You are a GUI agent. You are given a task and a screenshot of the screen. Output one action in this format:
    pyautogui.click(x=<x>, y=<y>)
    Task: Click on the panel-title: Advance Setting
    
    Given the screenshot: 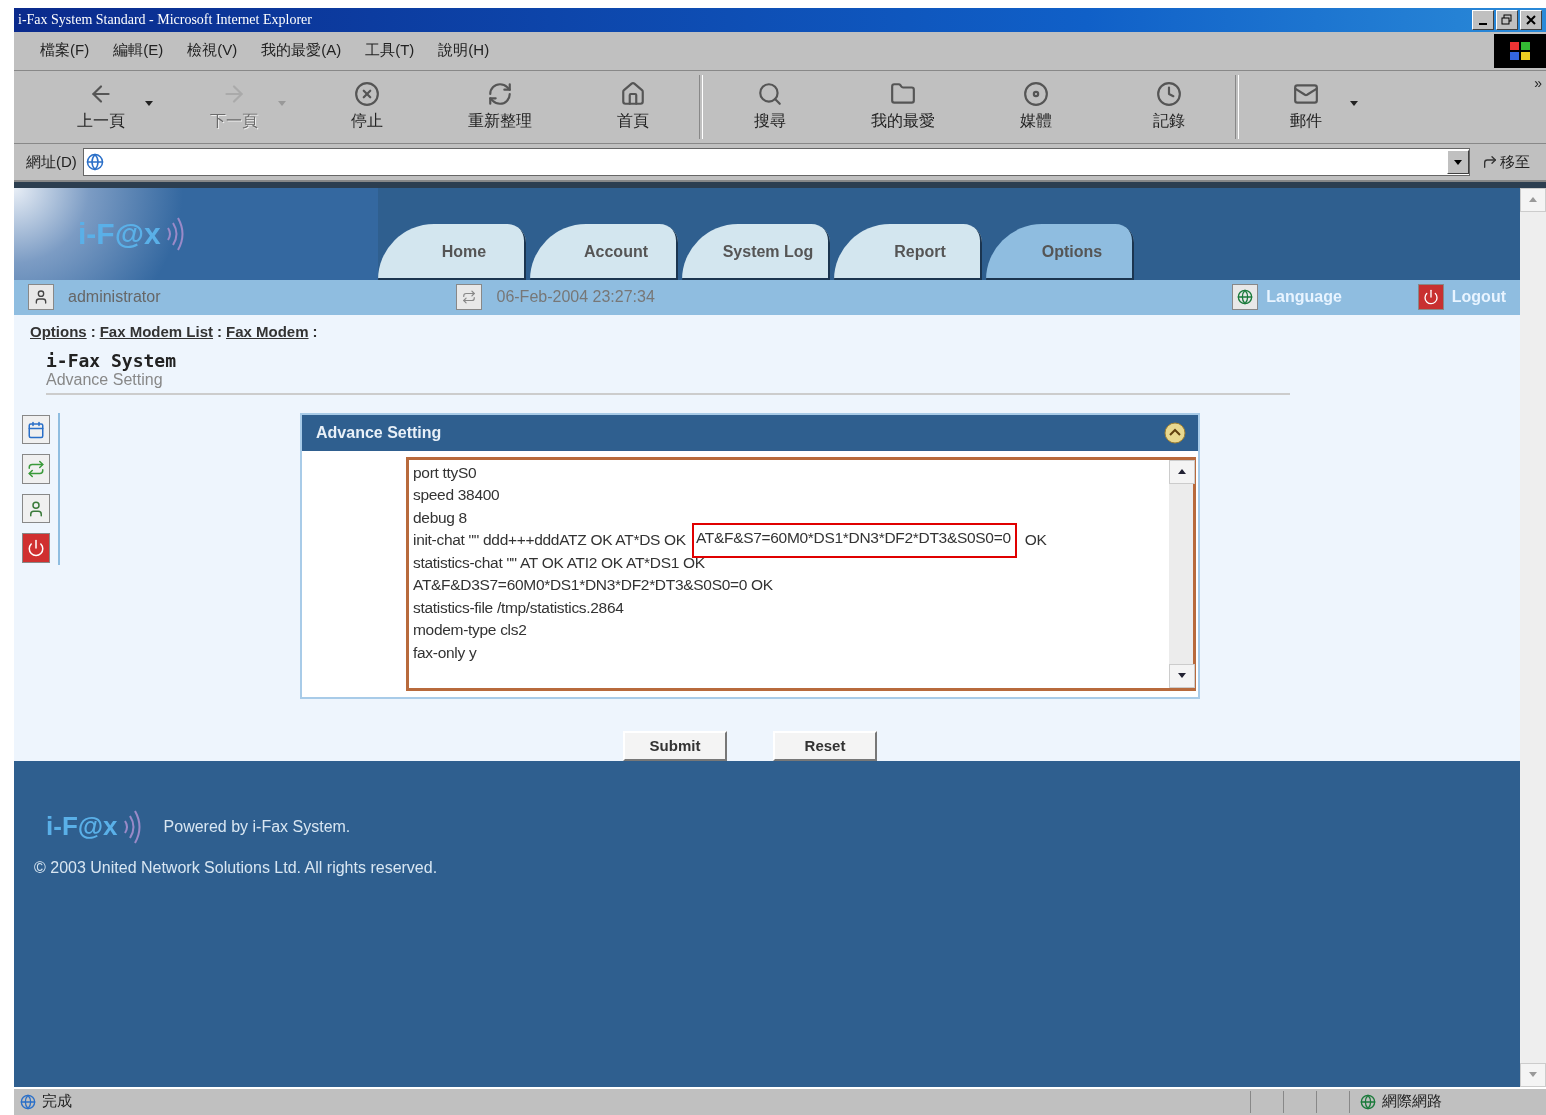 What is the action you would take?
    pyautogui.click(x=379, y=432)
    